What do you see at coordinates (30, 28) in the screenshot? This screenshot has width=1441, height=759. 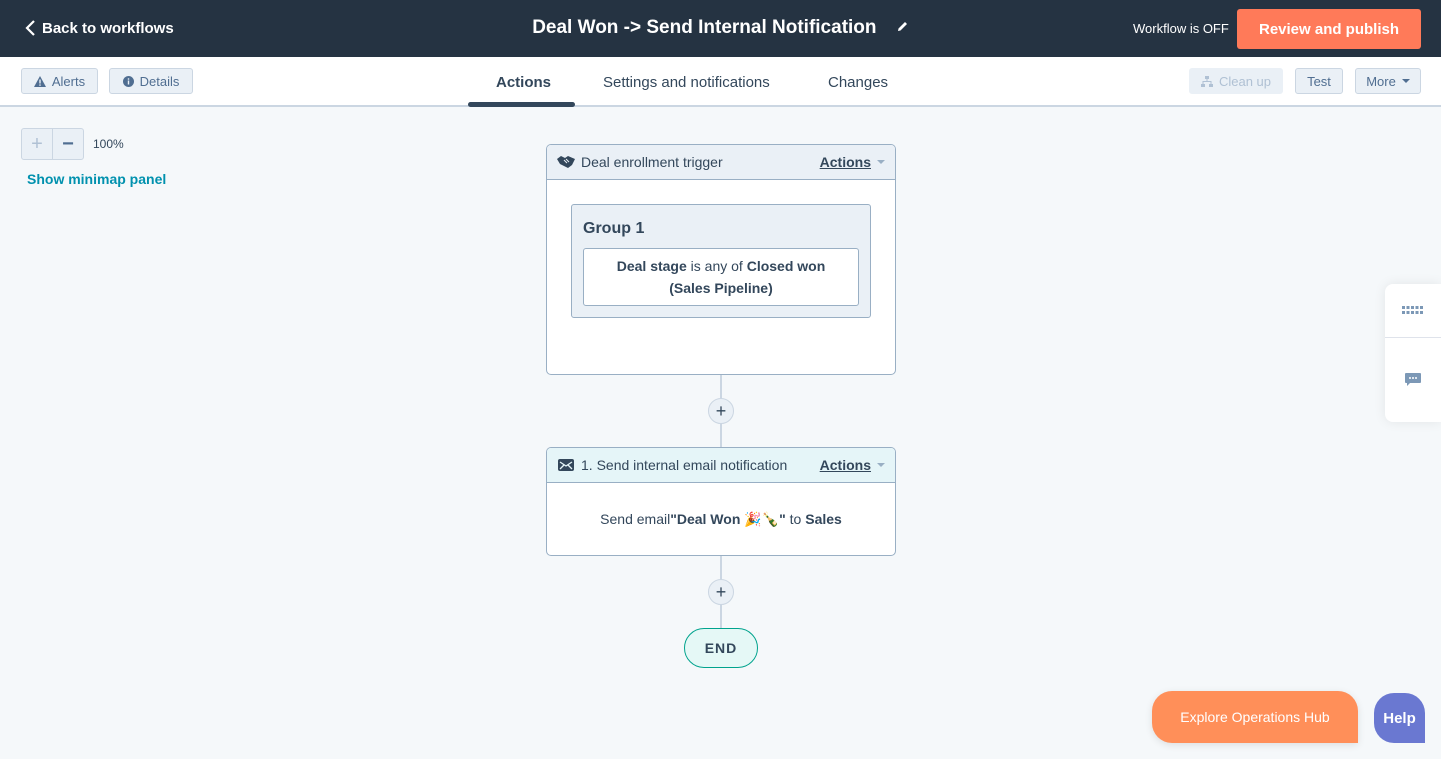 I see `chevron-left-icon` at bounding box center [30, 28].